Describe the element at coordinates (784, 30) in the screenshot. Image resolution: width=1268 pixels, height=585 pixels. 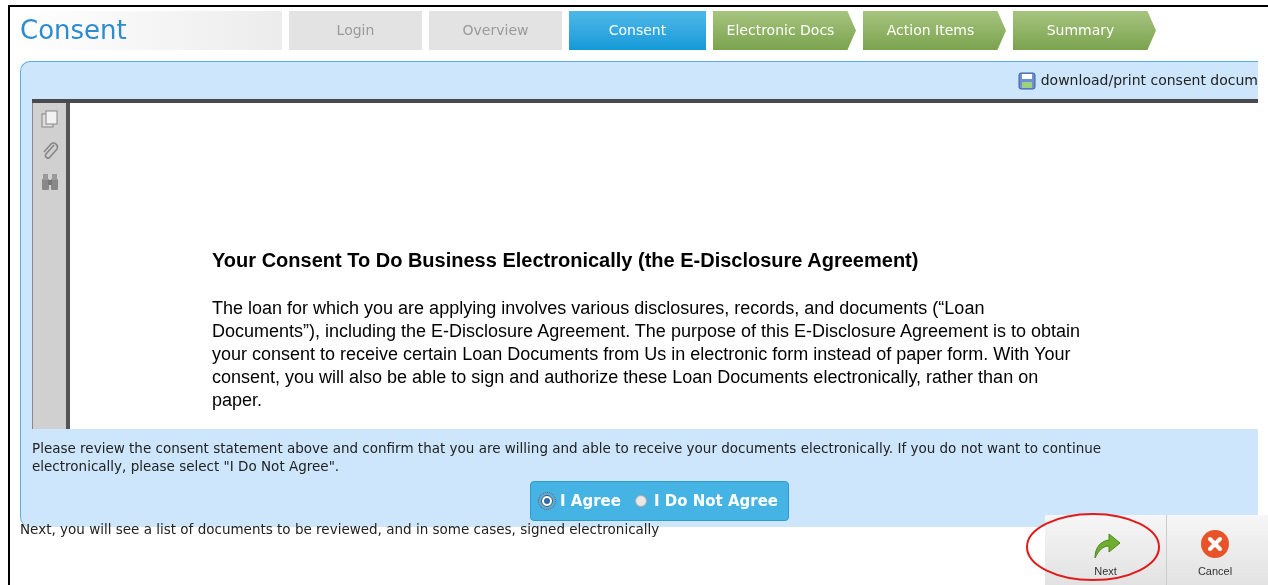
I see `step-tab: Electronic Docs` at that location.